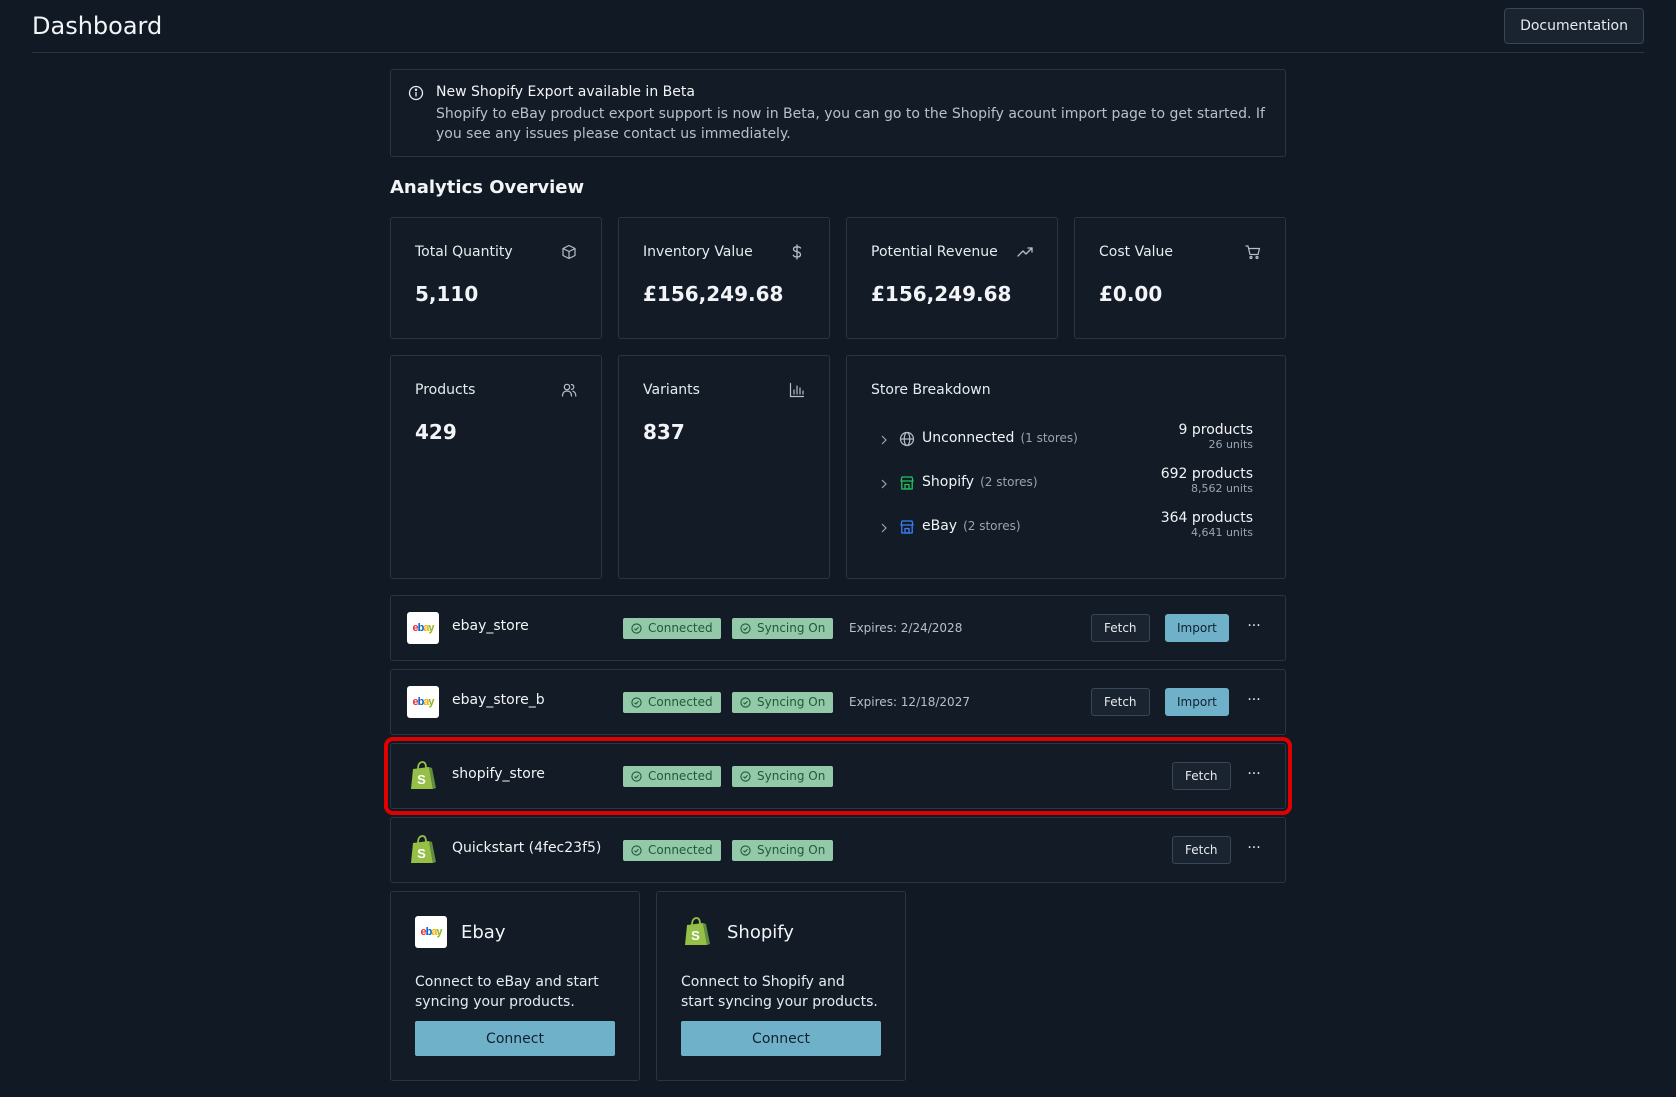 The width and height of the screenshot is (1676, 1097). Describe the element at coordinates (906, 628) in the screenshot. I see `expires-text: Expires: 2/24/2028` at that location.